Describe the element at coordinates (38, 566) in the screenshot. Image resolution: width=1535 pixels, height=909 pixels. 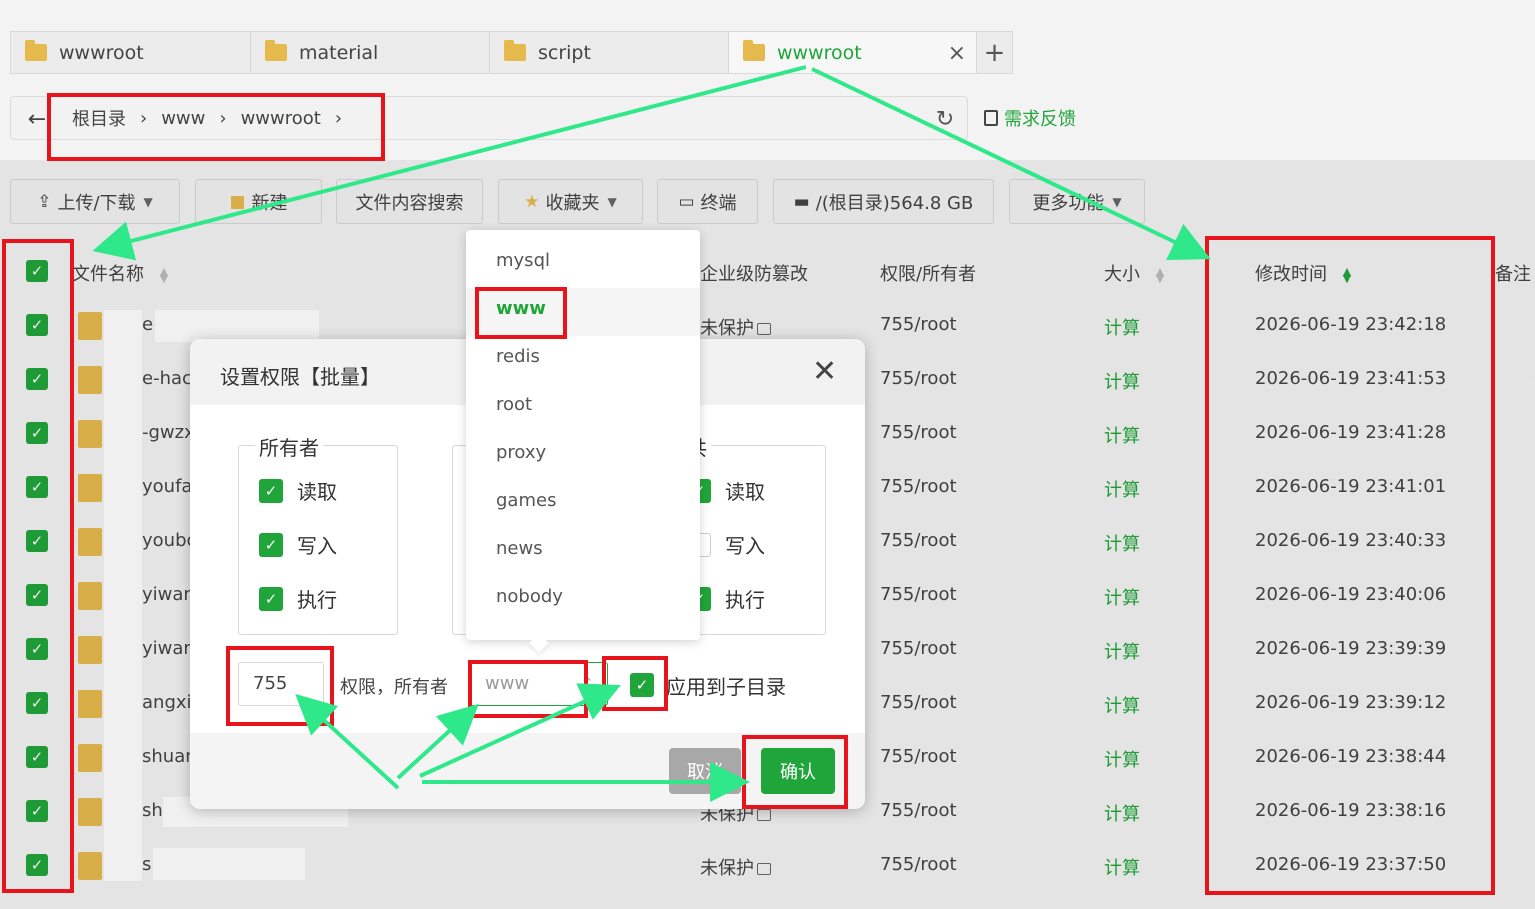
I see `annotation-box-checkboxes` at that location.